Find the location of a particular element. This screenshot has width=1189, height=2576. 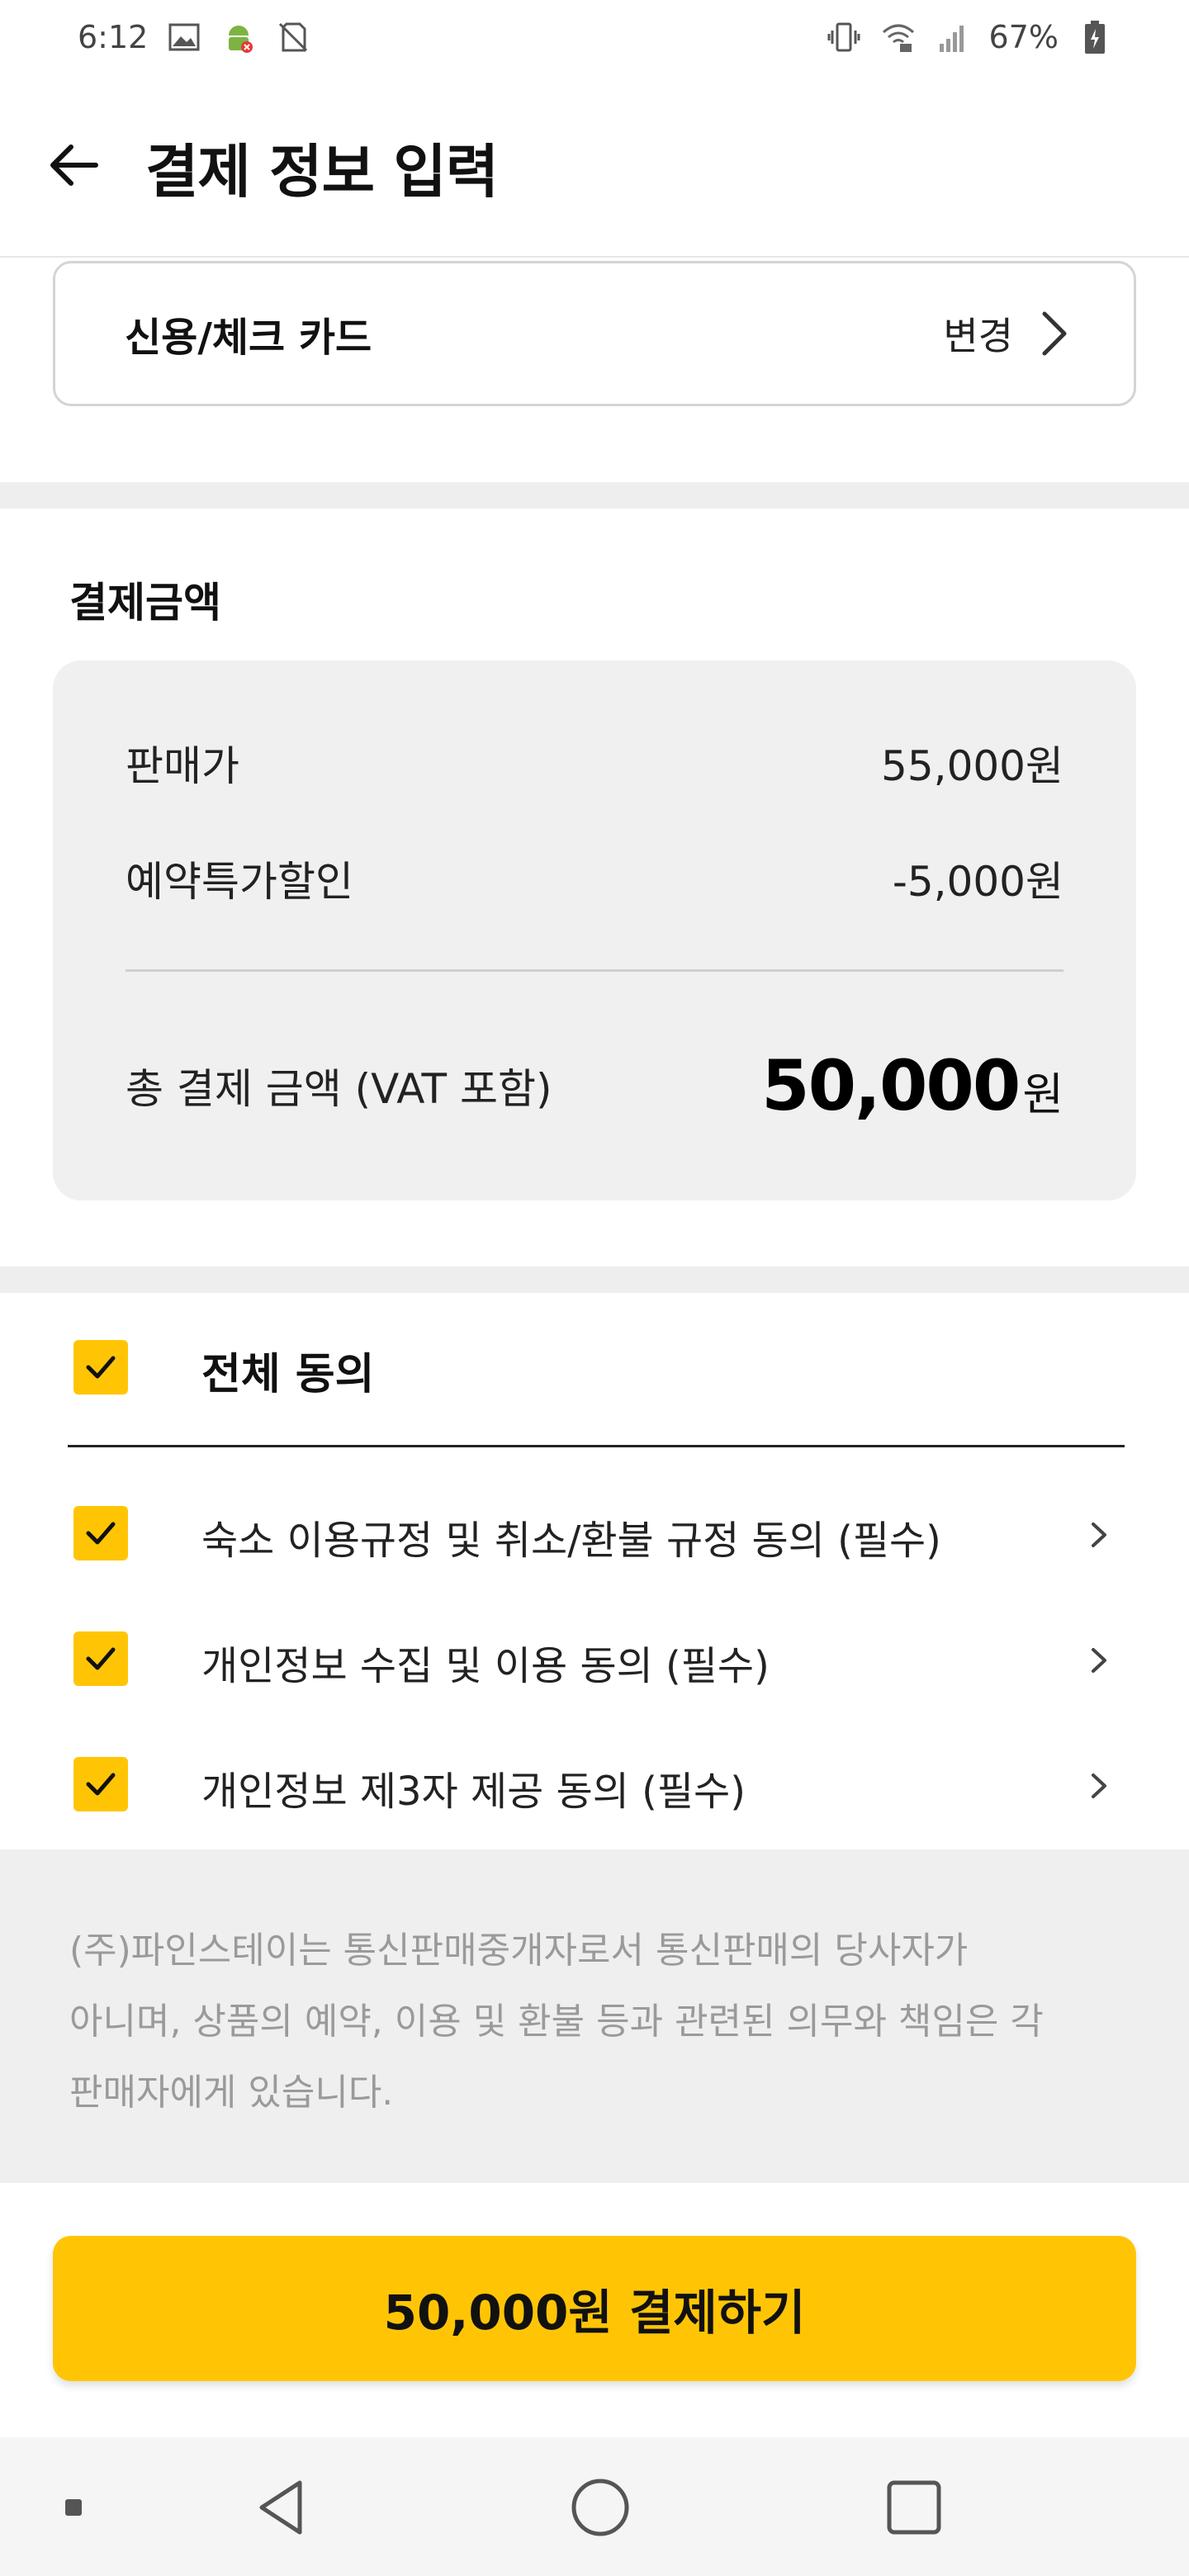

price-value: 55,000원 is located at coordinates (972, 766).